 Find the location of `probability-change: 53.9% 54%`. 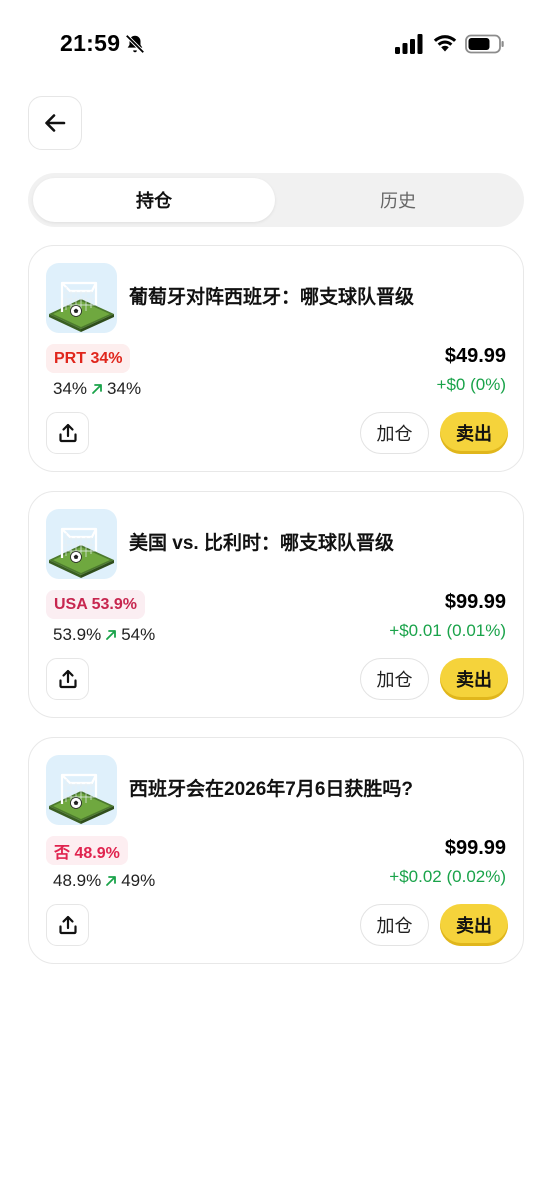

probability-change: 53.9% 54% is located at coordinates (104, 635).